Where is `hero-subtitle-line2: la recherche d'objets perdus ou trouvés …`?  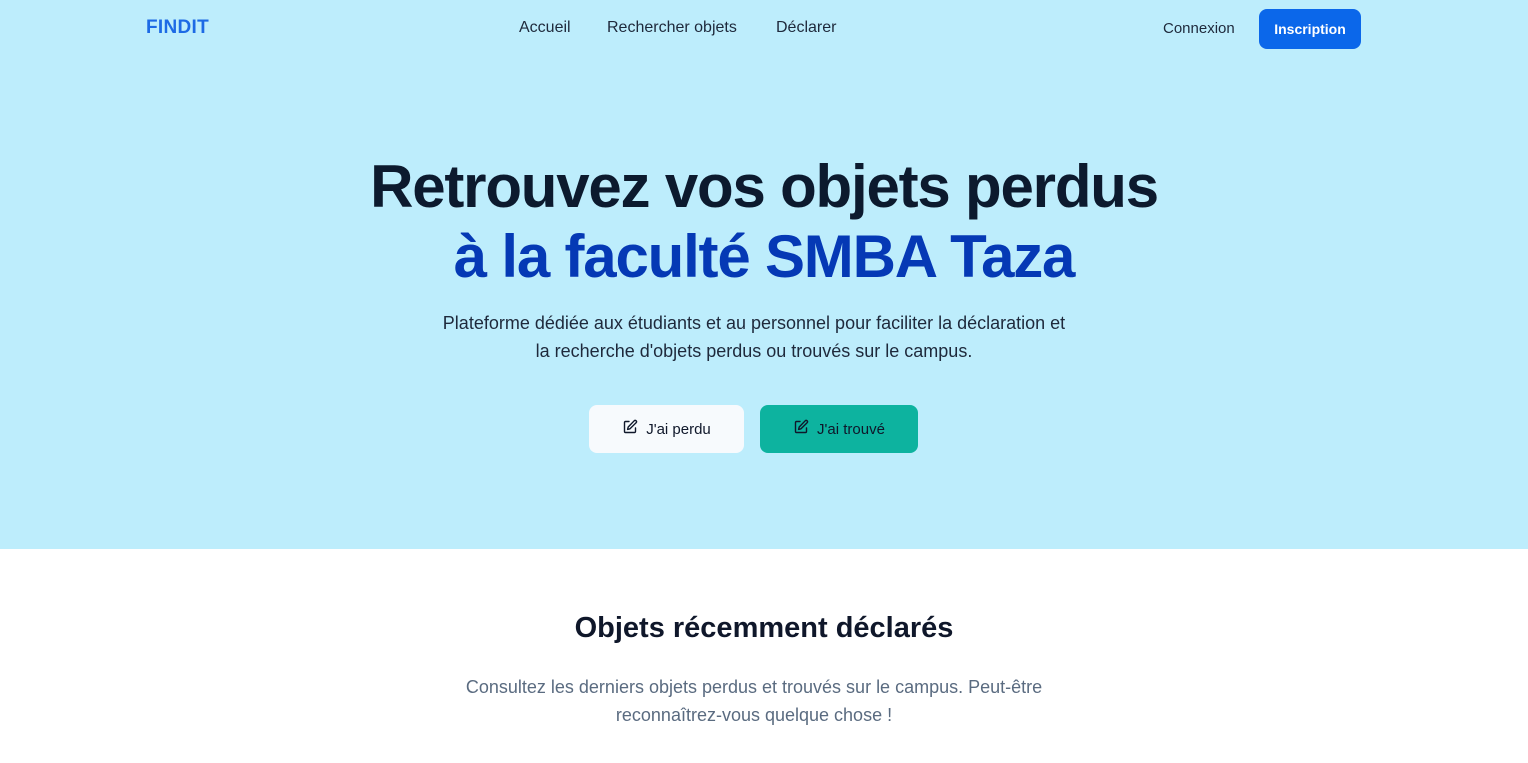
hero-subtitle-line2: la recherche d'objets perdus ou trouvés … is located at coordinates (754, 351).